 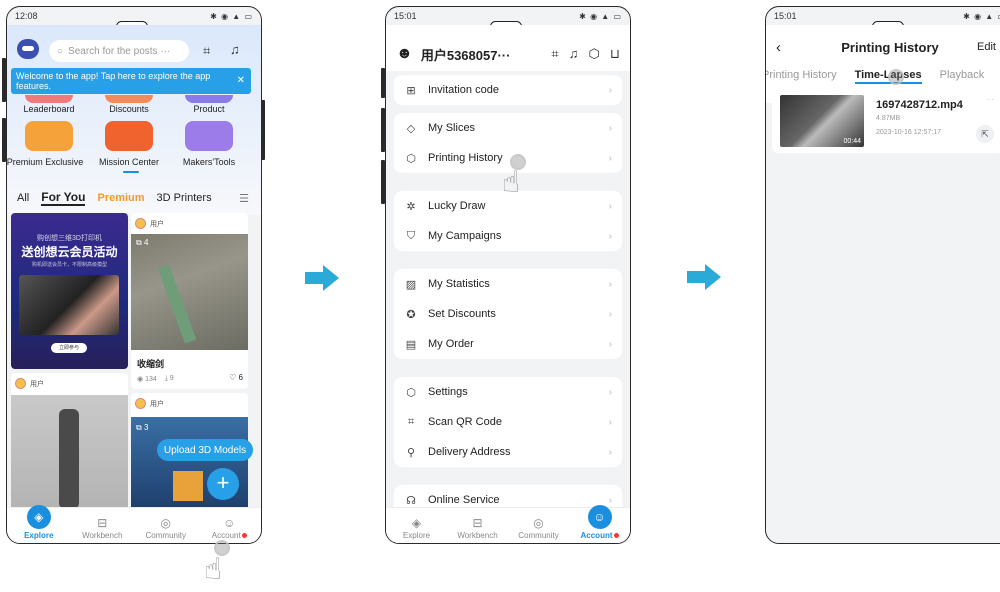 I want to click on mission-center-icon, so click(x=129, y=136).